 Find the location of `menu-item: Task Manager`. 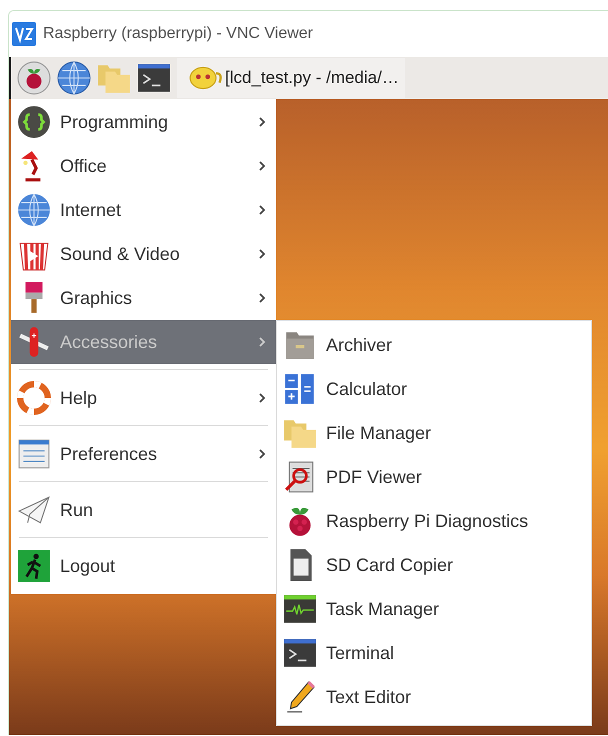

menu-item: Task Manager is located at coordinates (434, 609).